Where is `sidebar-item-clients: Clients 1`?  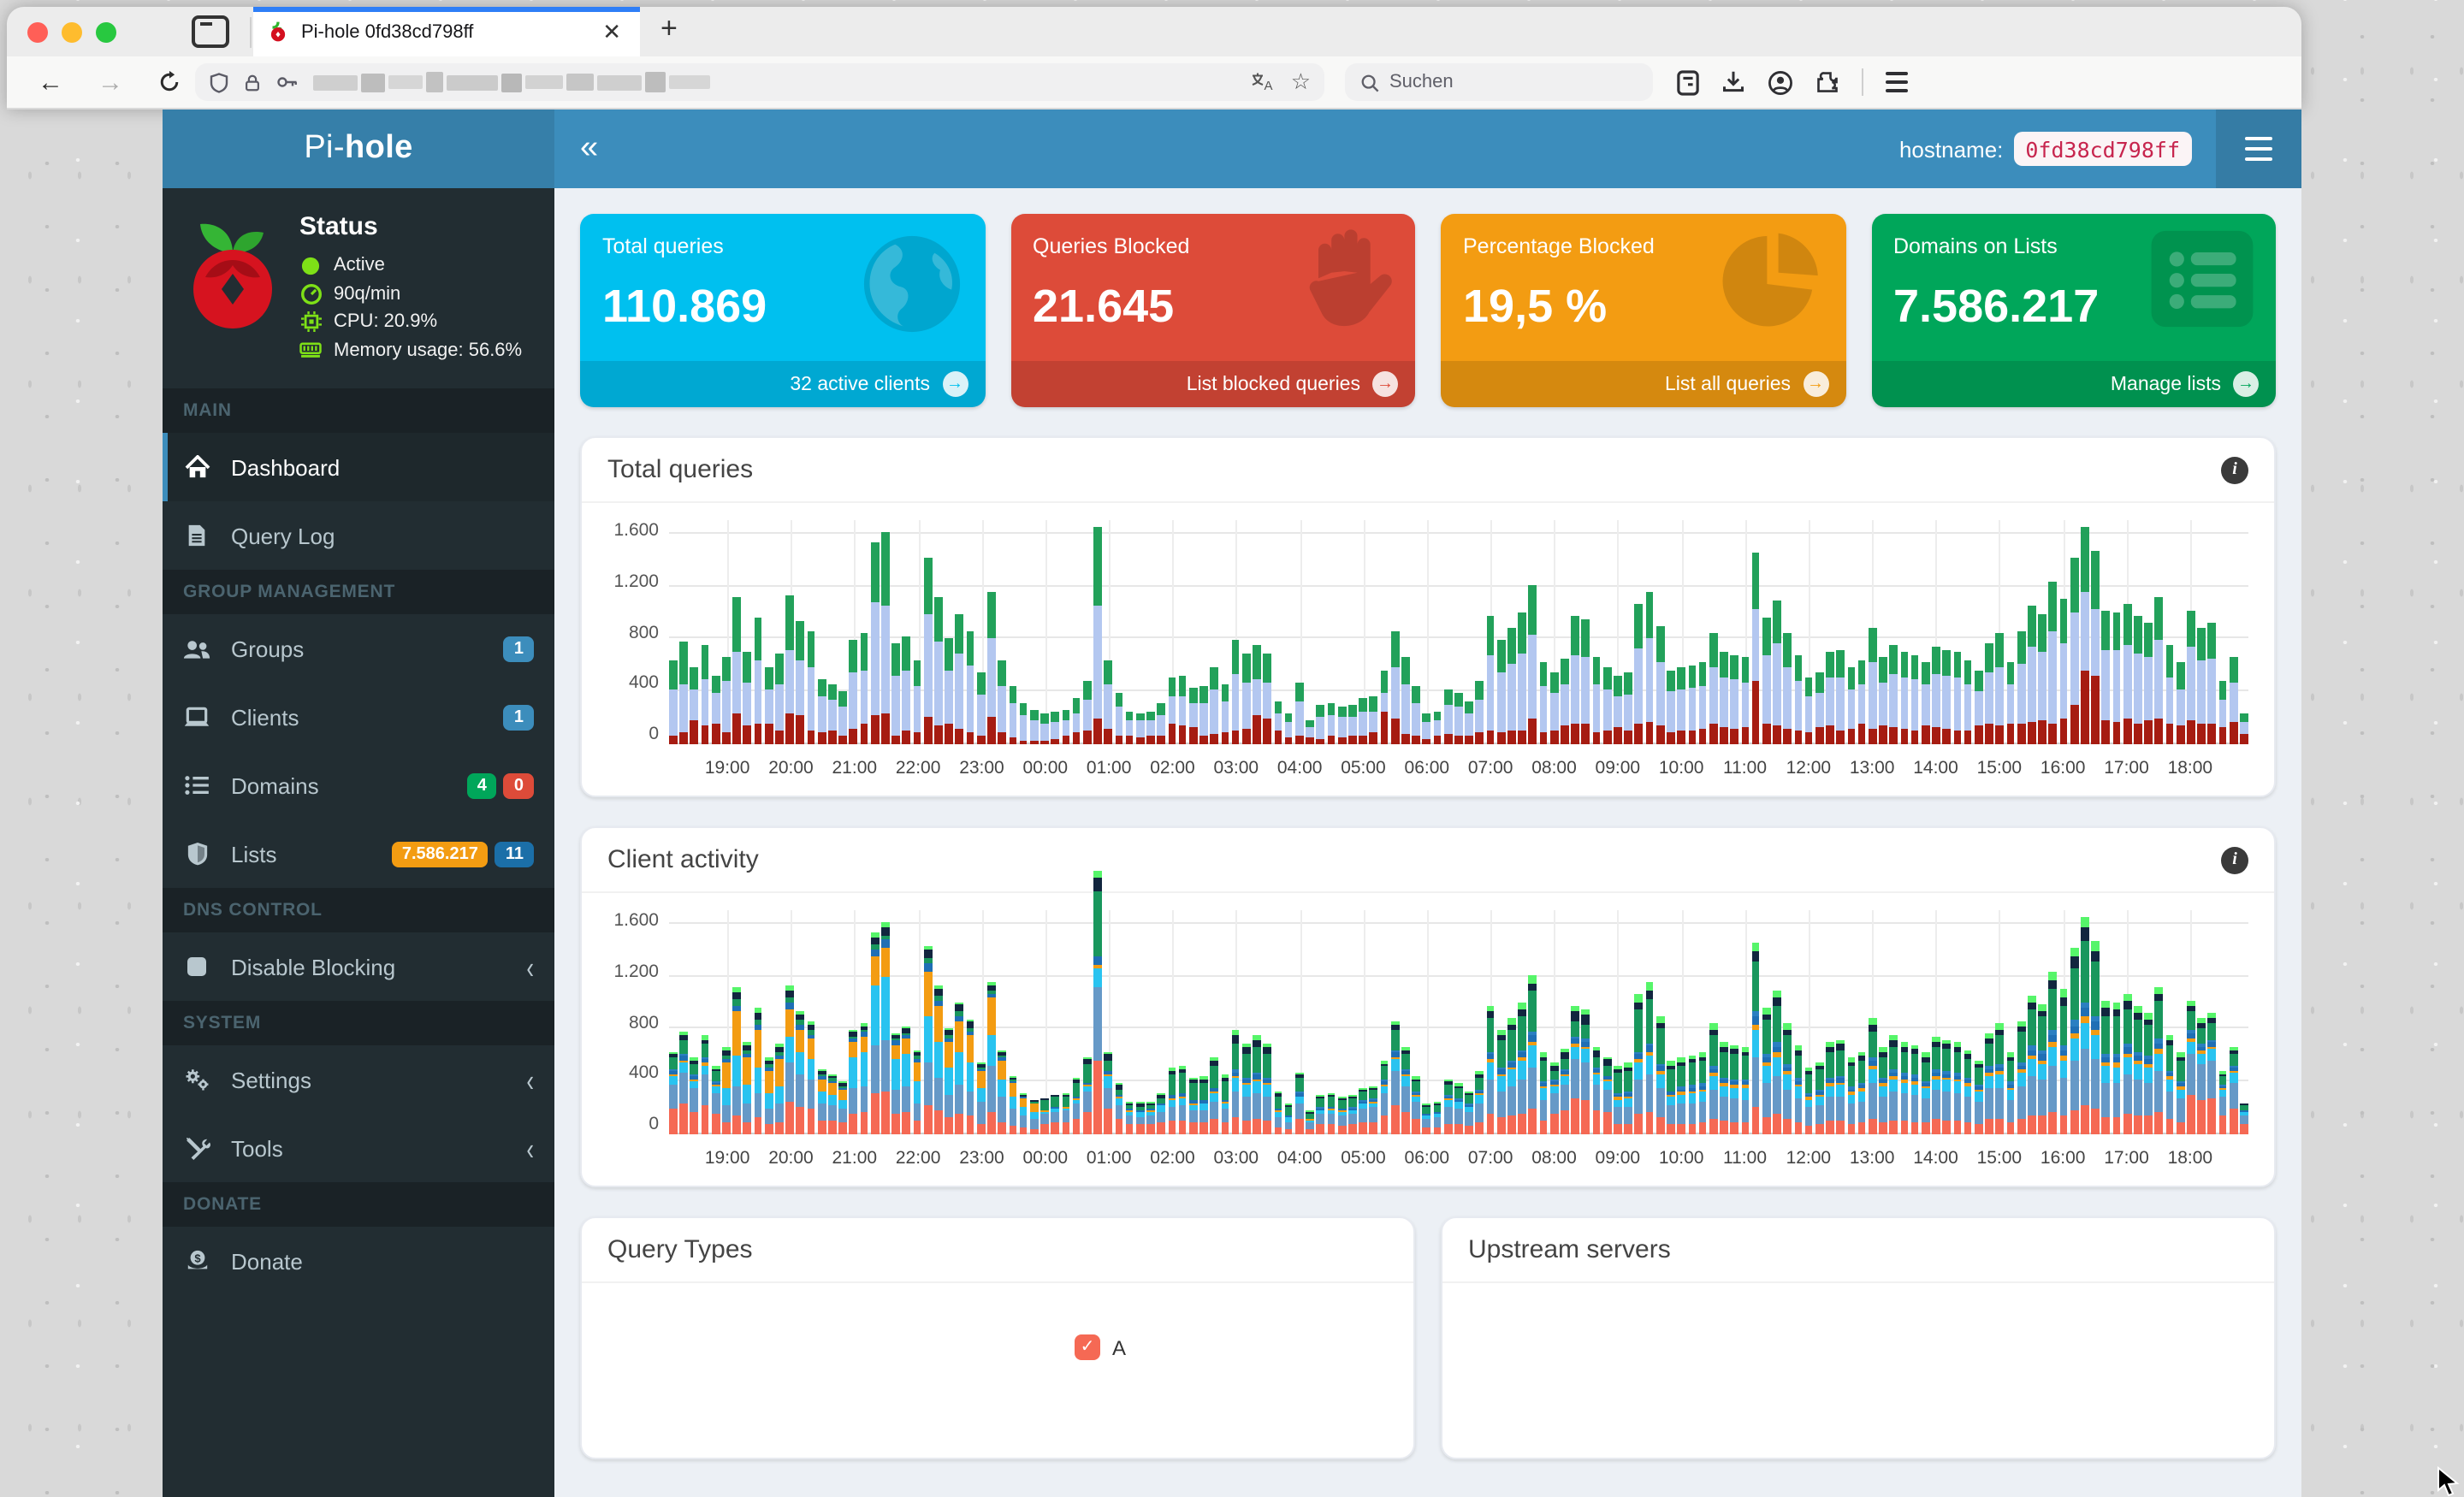 sidebar-item-clients: Clients 1 is located at coordinates (358, 717).